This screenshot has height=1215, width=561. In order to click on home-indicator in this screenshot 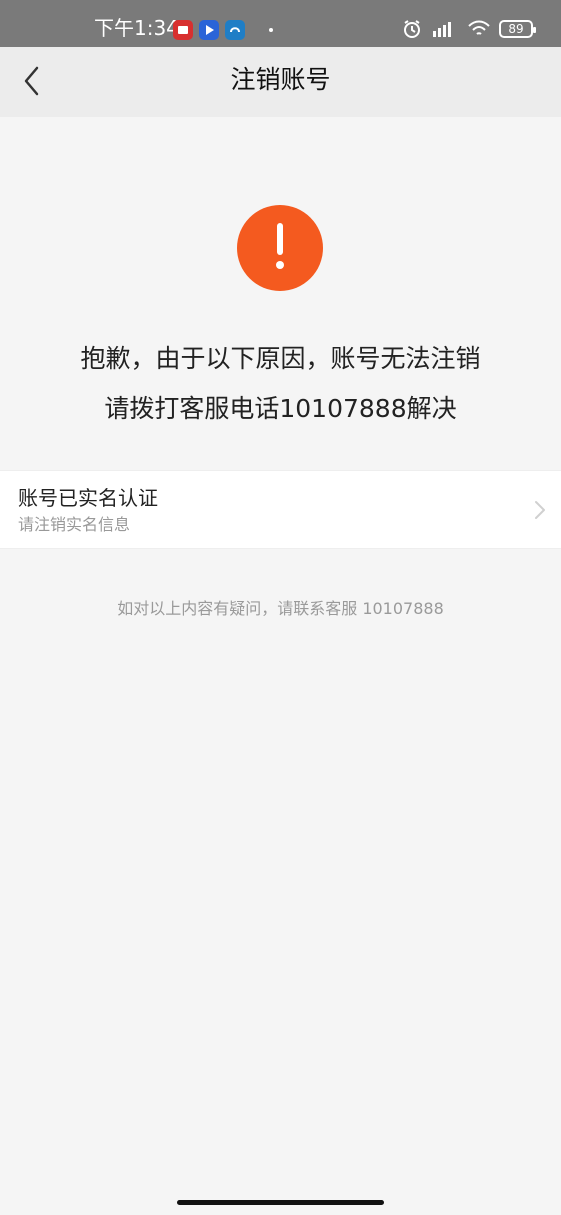, I will do `click(280, 1202)`.